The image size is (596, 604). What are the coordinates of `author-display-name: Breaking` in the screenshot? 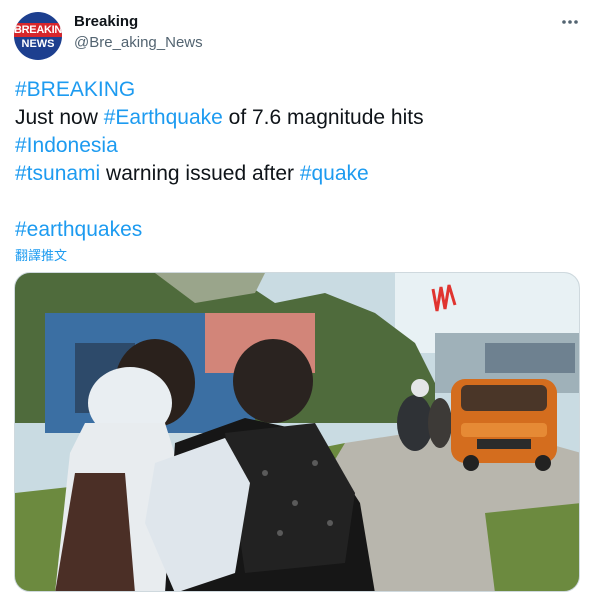 It's located at (106, 21).